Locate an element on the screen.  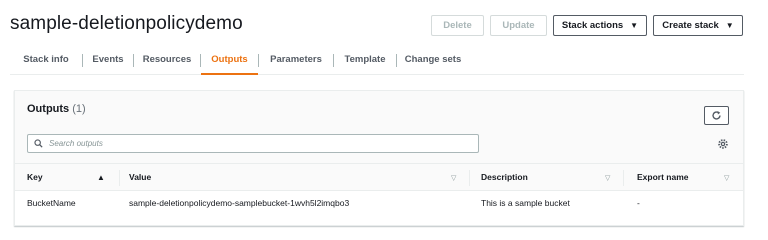
column-header-label: Key is located at coordinates (35, 177).